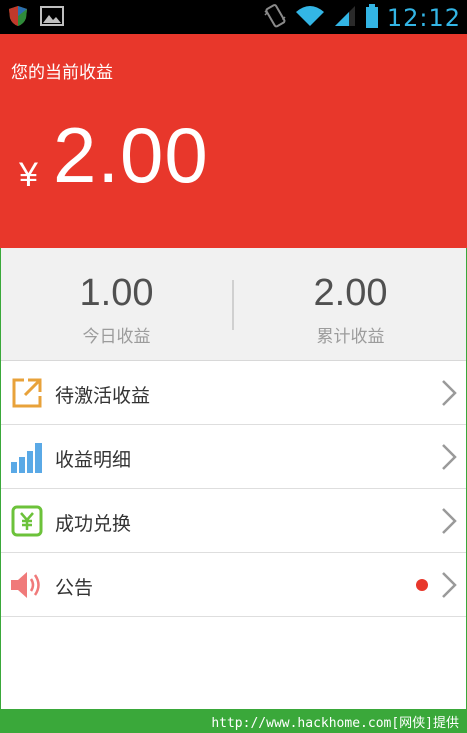 Image resolution: width=467 pixels, height=733 pixels. Describe the element at coordinates (233, 521) in the screenshot. I see `menu-item-redeemed: 成功兑换` at that location.